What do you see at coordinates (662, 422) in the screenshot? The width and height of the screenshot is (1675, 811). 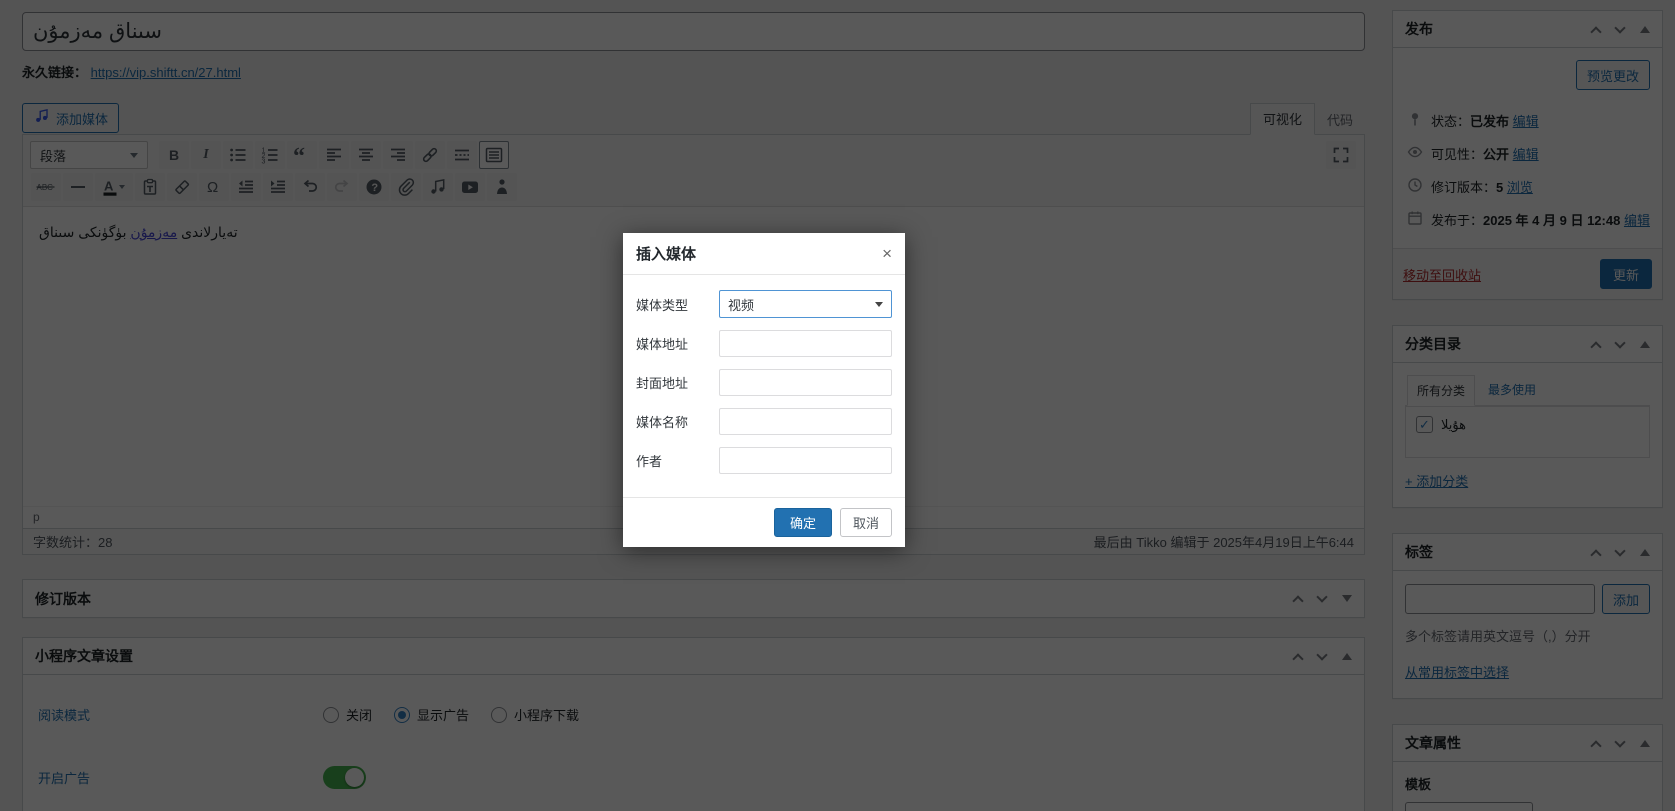 I see `media-name-label: 媒体名称` at bounding box center [662, 422].